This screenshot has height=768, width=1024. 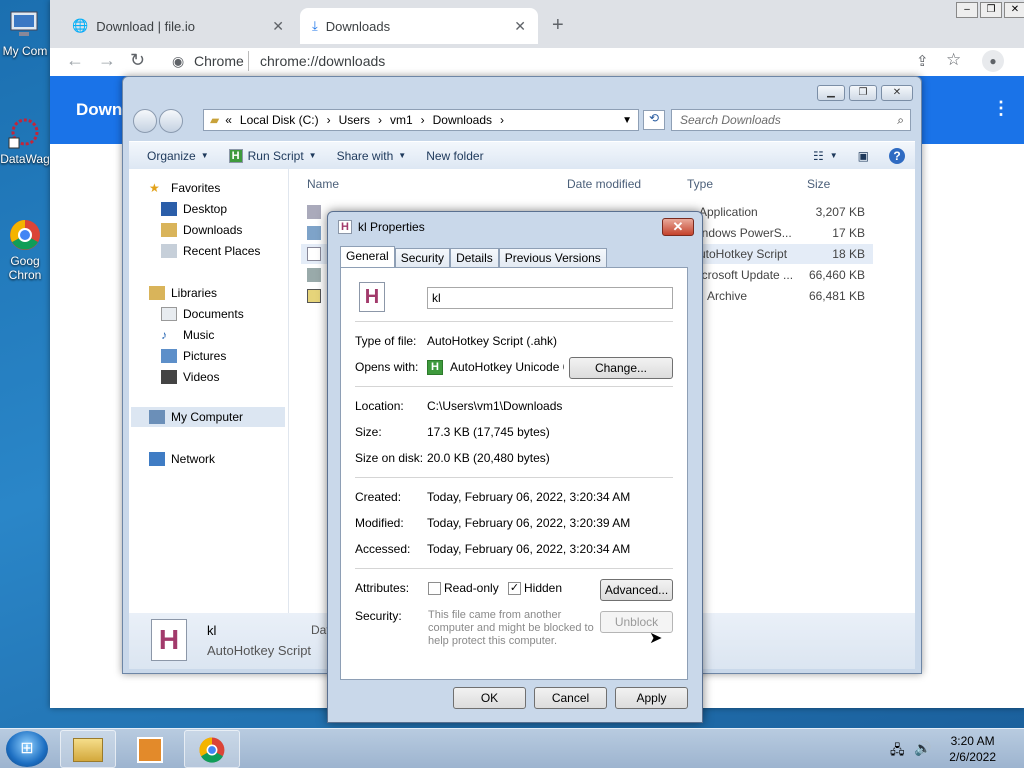 What do you see at coordinates (967, 10) in the screenshot?
I see `minimize-button: –` at bounding box center [967, 10].